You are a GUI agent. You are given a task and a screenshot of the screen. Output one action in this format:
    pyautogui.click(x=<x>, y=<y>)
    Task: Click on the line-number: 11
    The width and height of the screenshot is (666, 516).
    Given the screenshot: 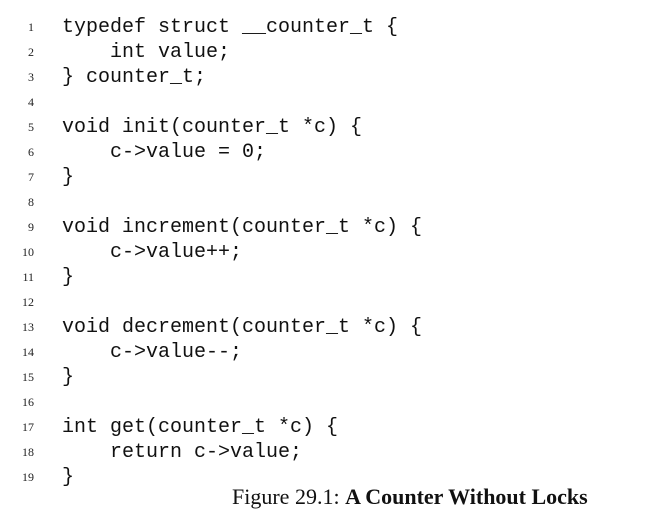 What is the action you would take?
    pyautogui.click(x=28, y=277)
    